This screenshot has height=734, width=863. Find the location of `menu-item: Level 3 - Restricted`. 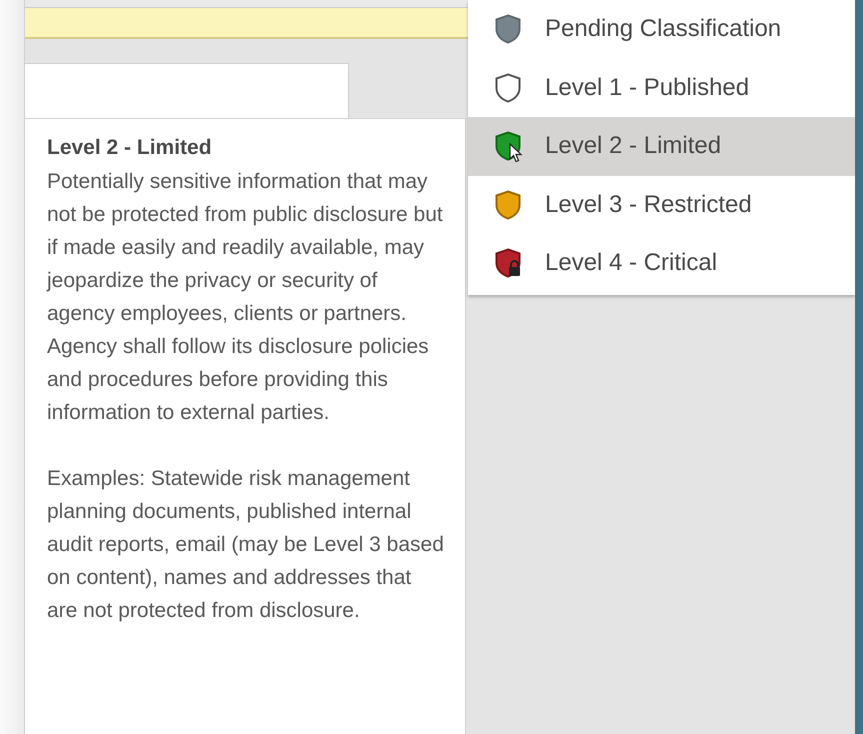

menu-item: Level 3 - Restricted is located at coordinates (661, 205).